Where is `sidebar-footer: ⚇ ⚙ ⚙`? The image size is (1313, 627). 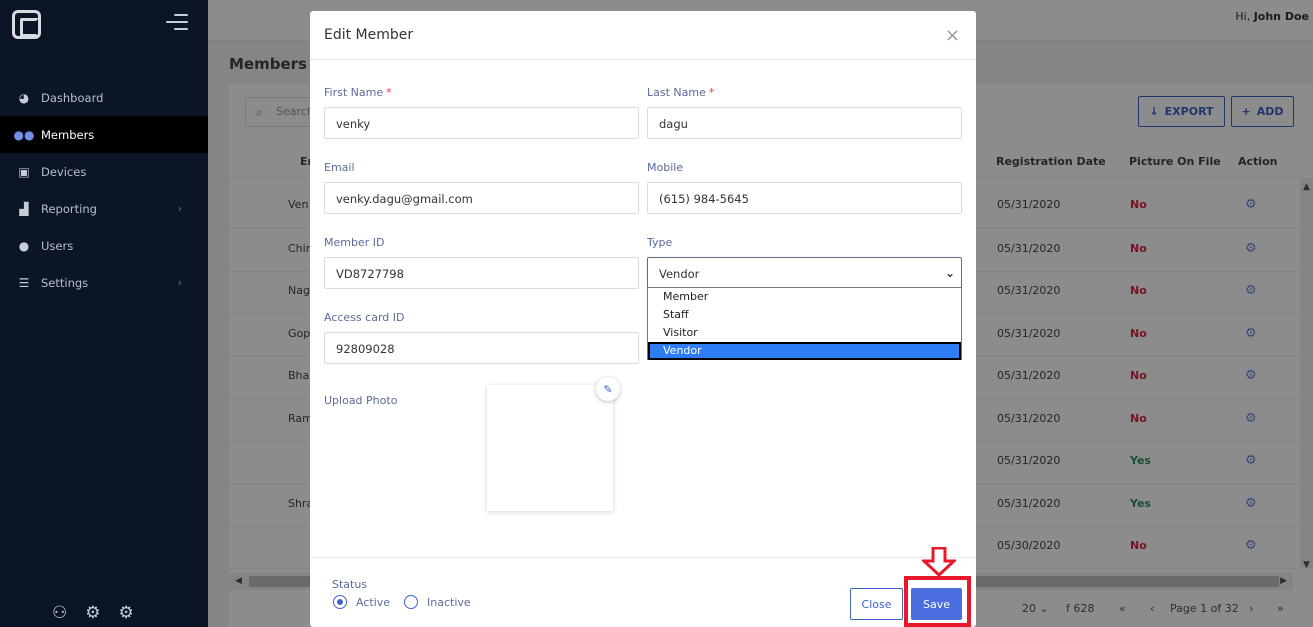
sidebar-footer: ⚇ ⚙ ⚙ is located at coordinates (93, 613).